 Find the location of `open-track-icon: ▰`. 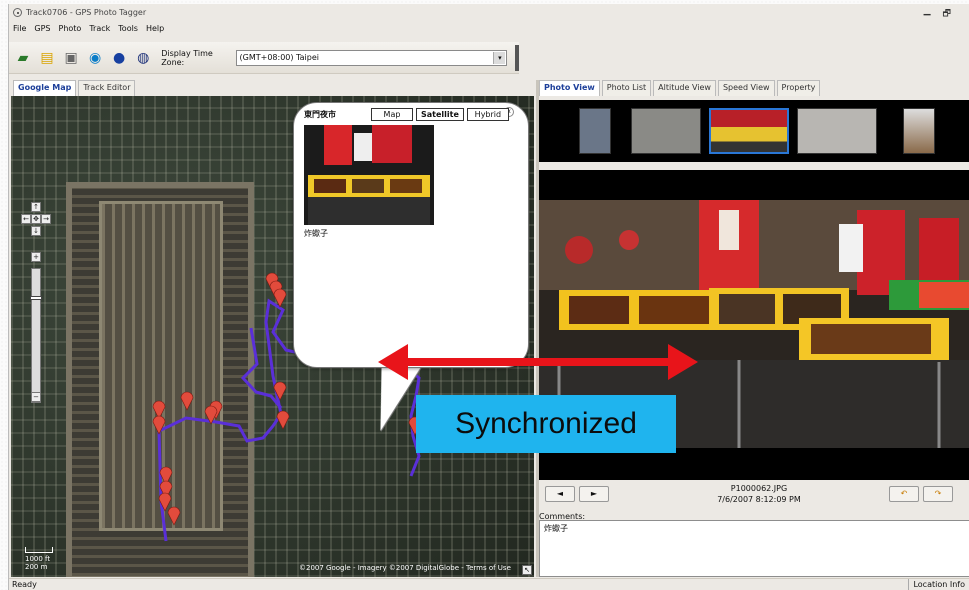

open-track-icon: ▰ is located at coordinates (23, 58).